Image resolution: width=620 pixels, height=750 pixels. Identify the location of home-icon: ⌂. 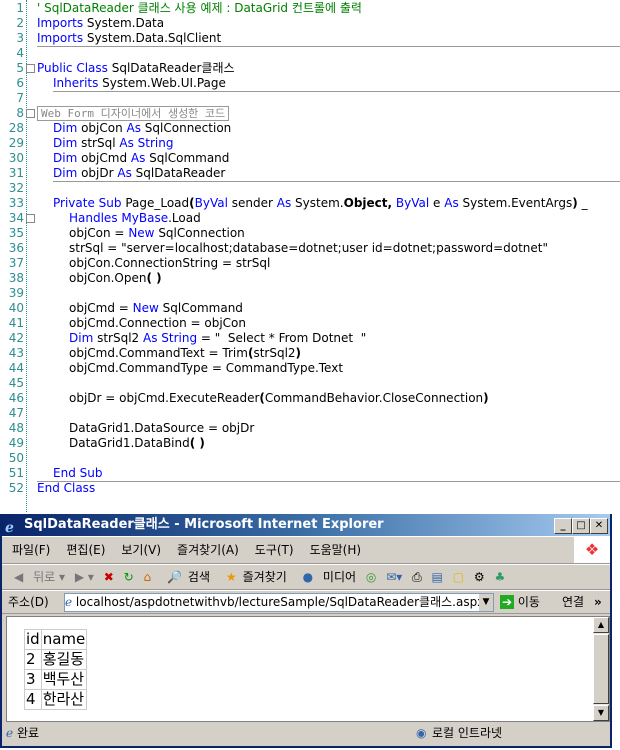
(148, 577).